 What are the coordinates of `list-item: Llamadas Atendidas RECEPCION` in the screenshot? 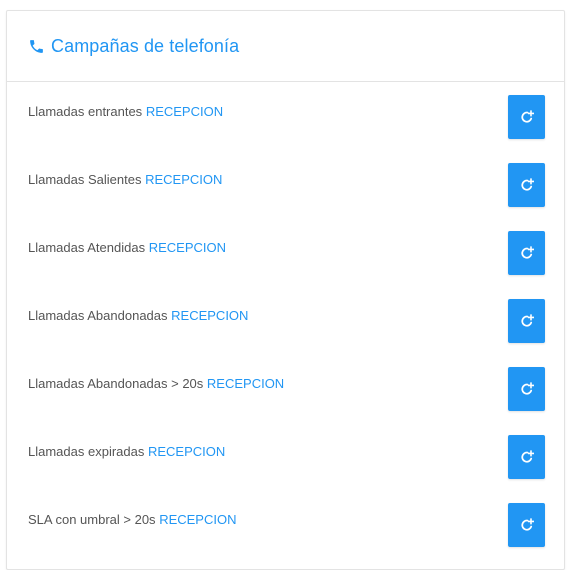 It's located at (285, 252).